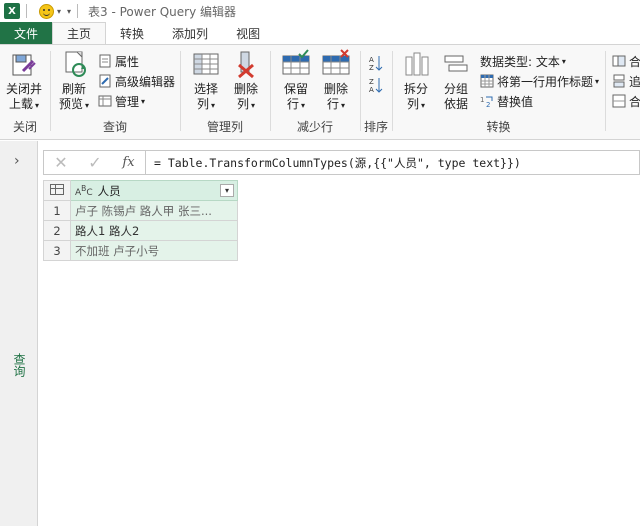 This screenshot has width=640, height=526. I want to click on customize-toolbar-icon: ▾, so click(69, 11).